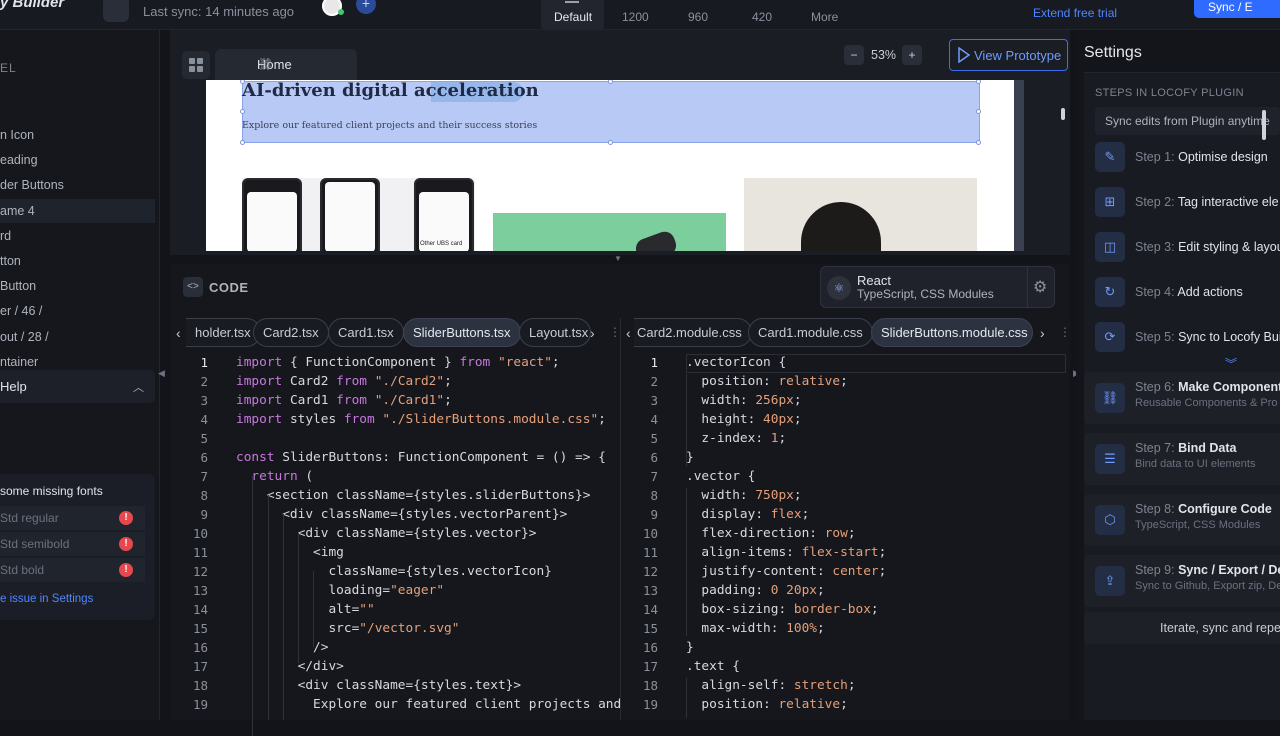 The image size is (1280, 736). I want to click on step-icon: ↻, so click(1110, 292).